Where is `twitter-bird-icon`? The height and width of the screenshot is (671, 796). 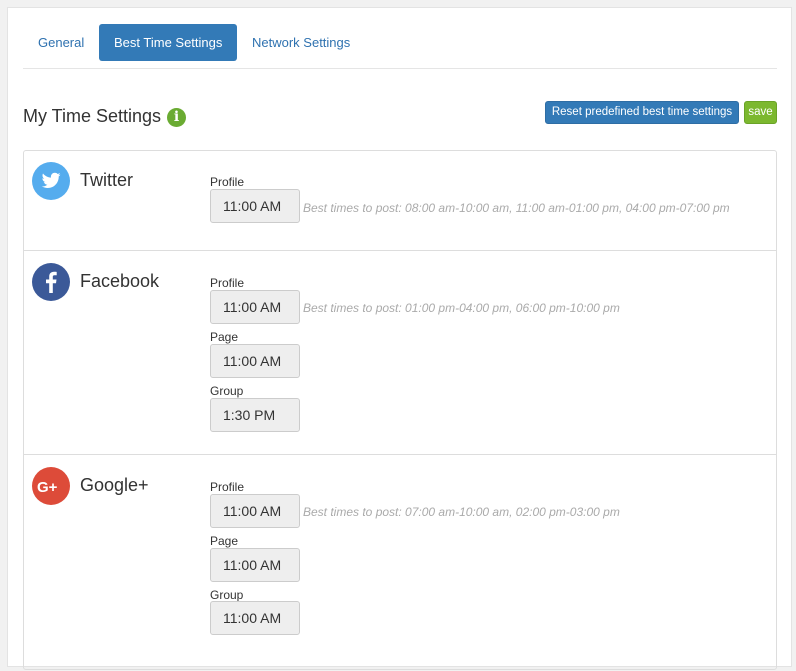
twitter-bird-icon is located at coordinates (51, 181).